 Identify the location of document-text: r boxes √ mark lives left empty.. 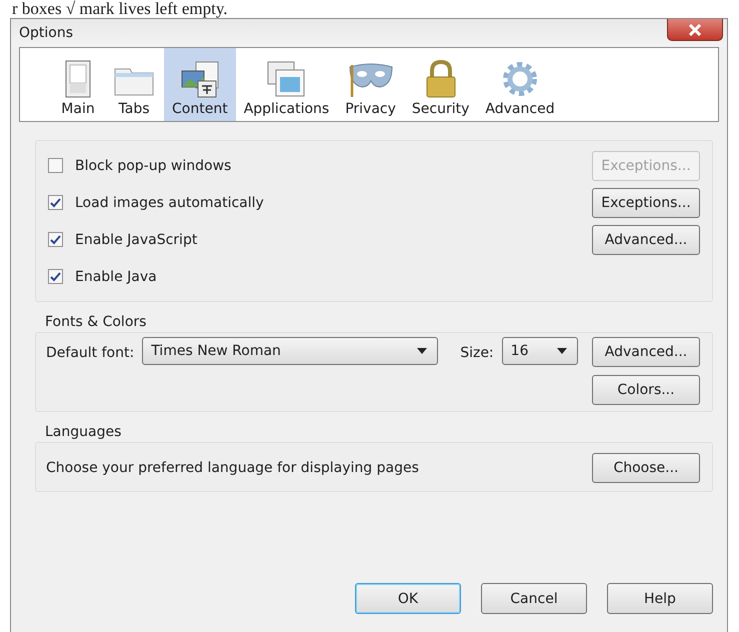
(119, 9).